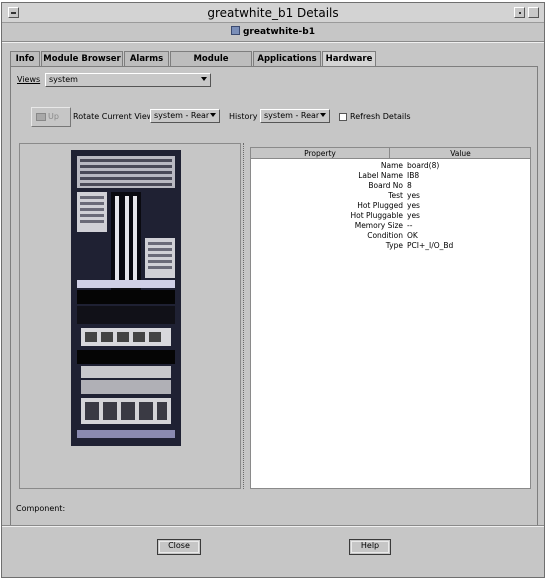  Describe the element at coordinates (292, 115) in the screenshot. I see `history-value: system - Rear` at that location.